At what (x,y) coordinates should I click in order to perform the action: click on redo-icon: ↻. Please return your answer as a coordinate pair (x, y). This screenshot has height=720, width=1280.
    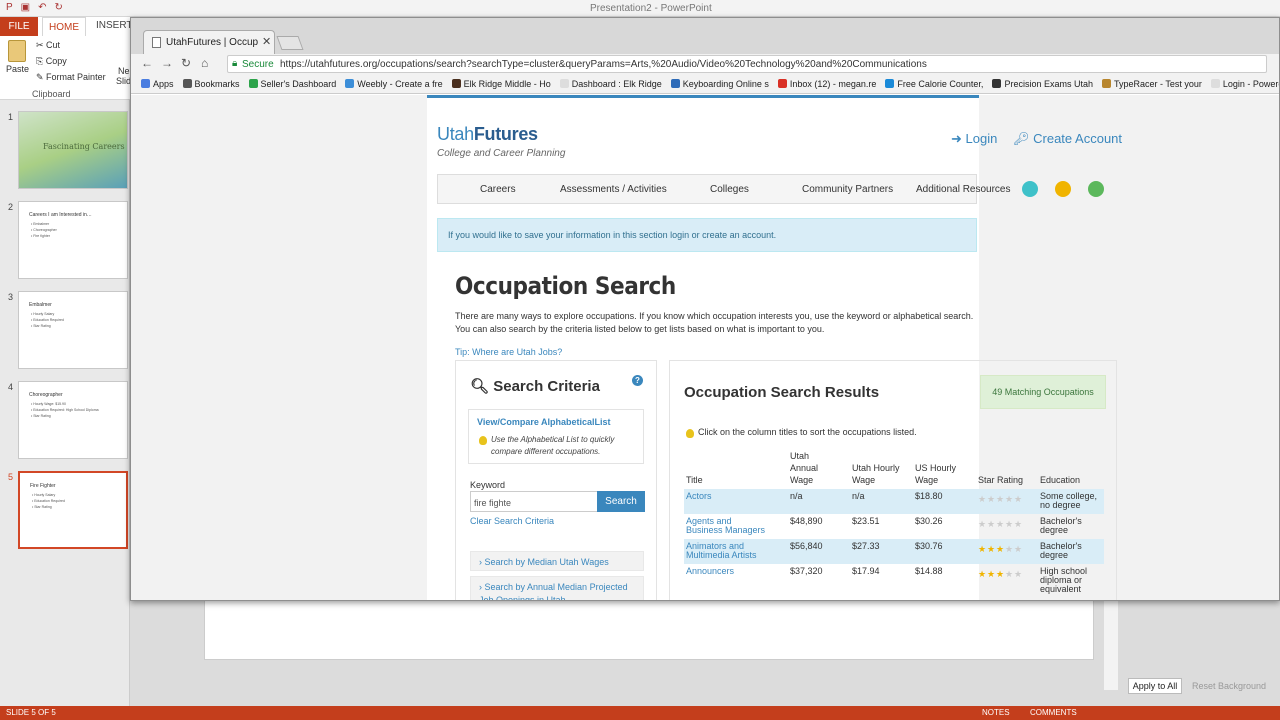
    Looking at the image, I should click on (59, 7).